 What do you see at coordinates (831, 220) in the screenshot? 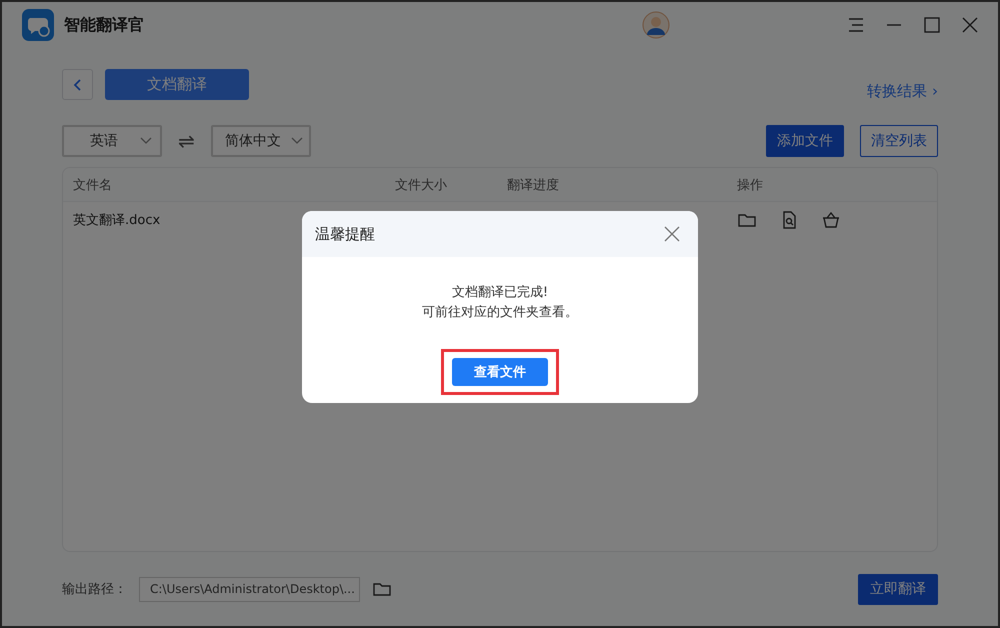
I see `basket-icon` at bounding box center [831, 220].